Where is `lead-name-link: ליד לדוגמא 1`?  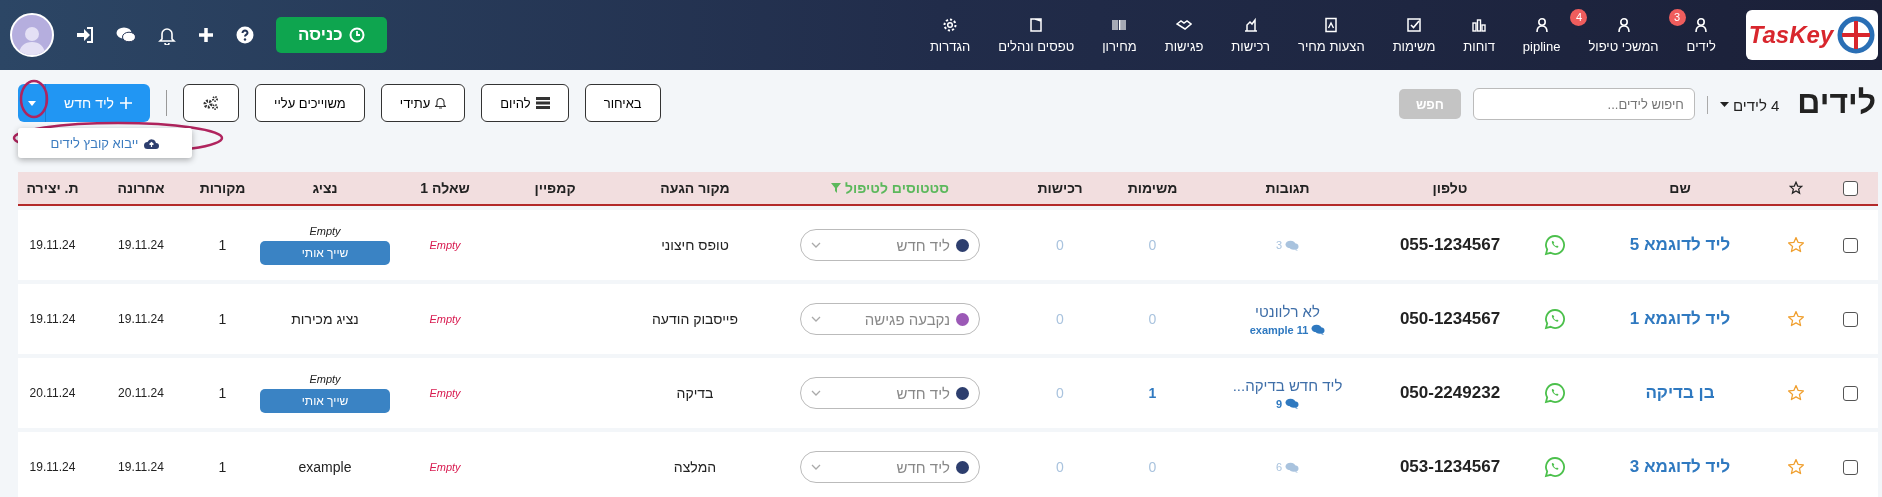
lead-name-link: ליד לדוגמא 1 is located at coordinates (1680, 319).